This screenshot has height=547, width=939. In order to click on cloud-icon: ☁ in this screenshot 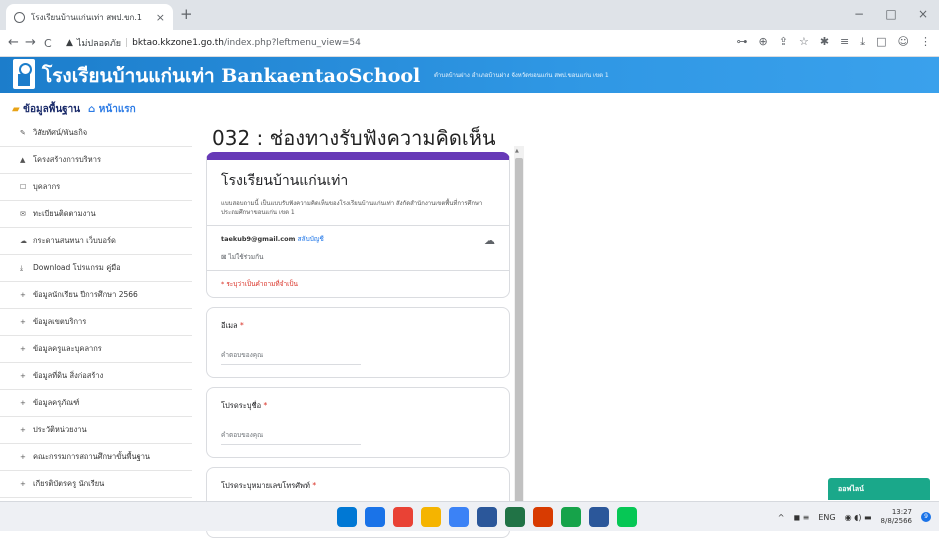, I will do `click(489, 240)`.